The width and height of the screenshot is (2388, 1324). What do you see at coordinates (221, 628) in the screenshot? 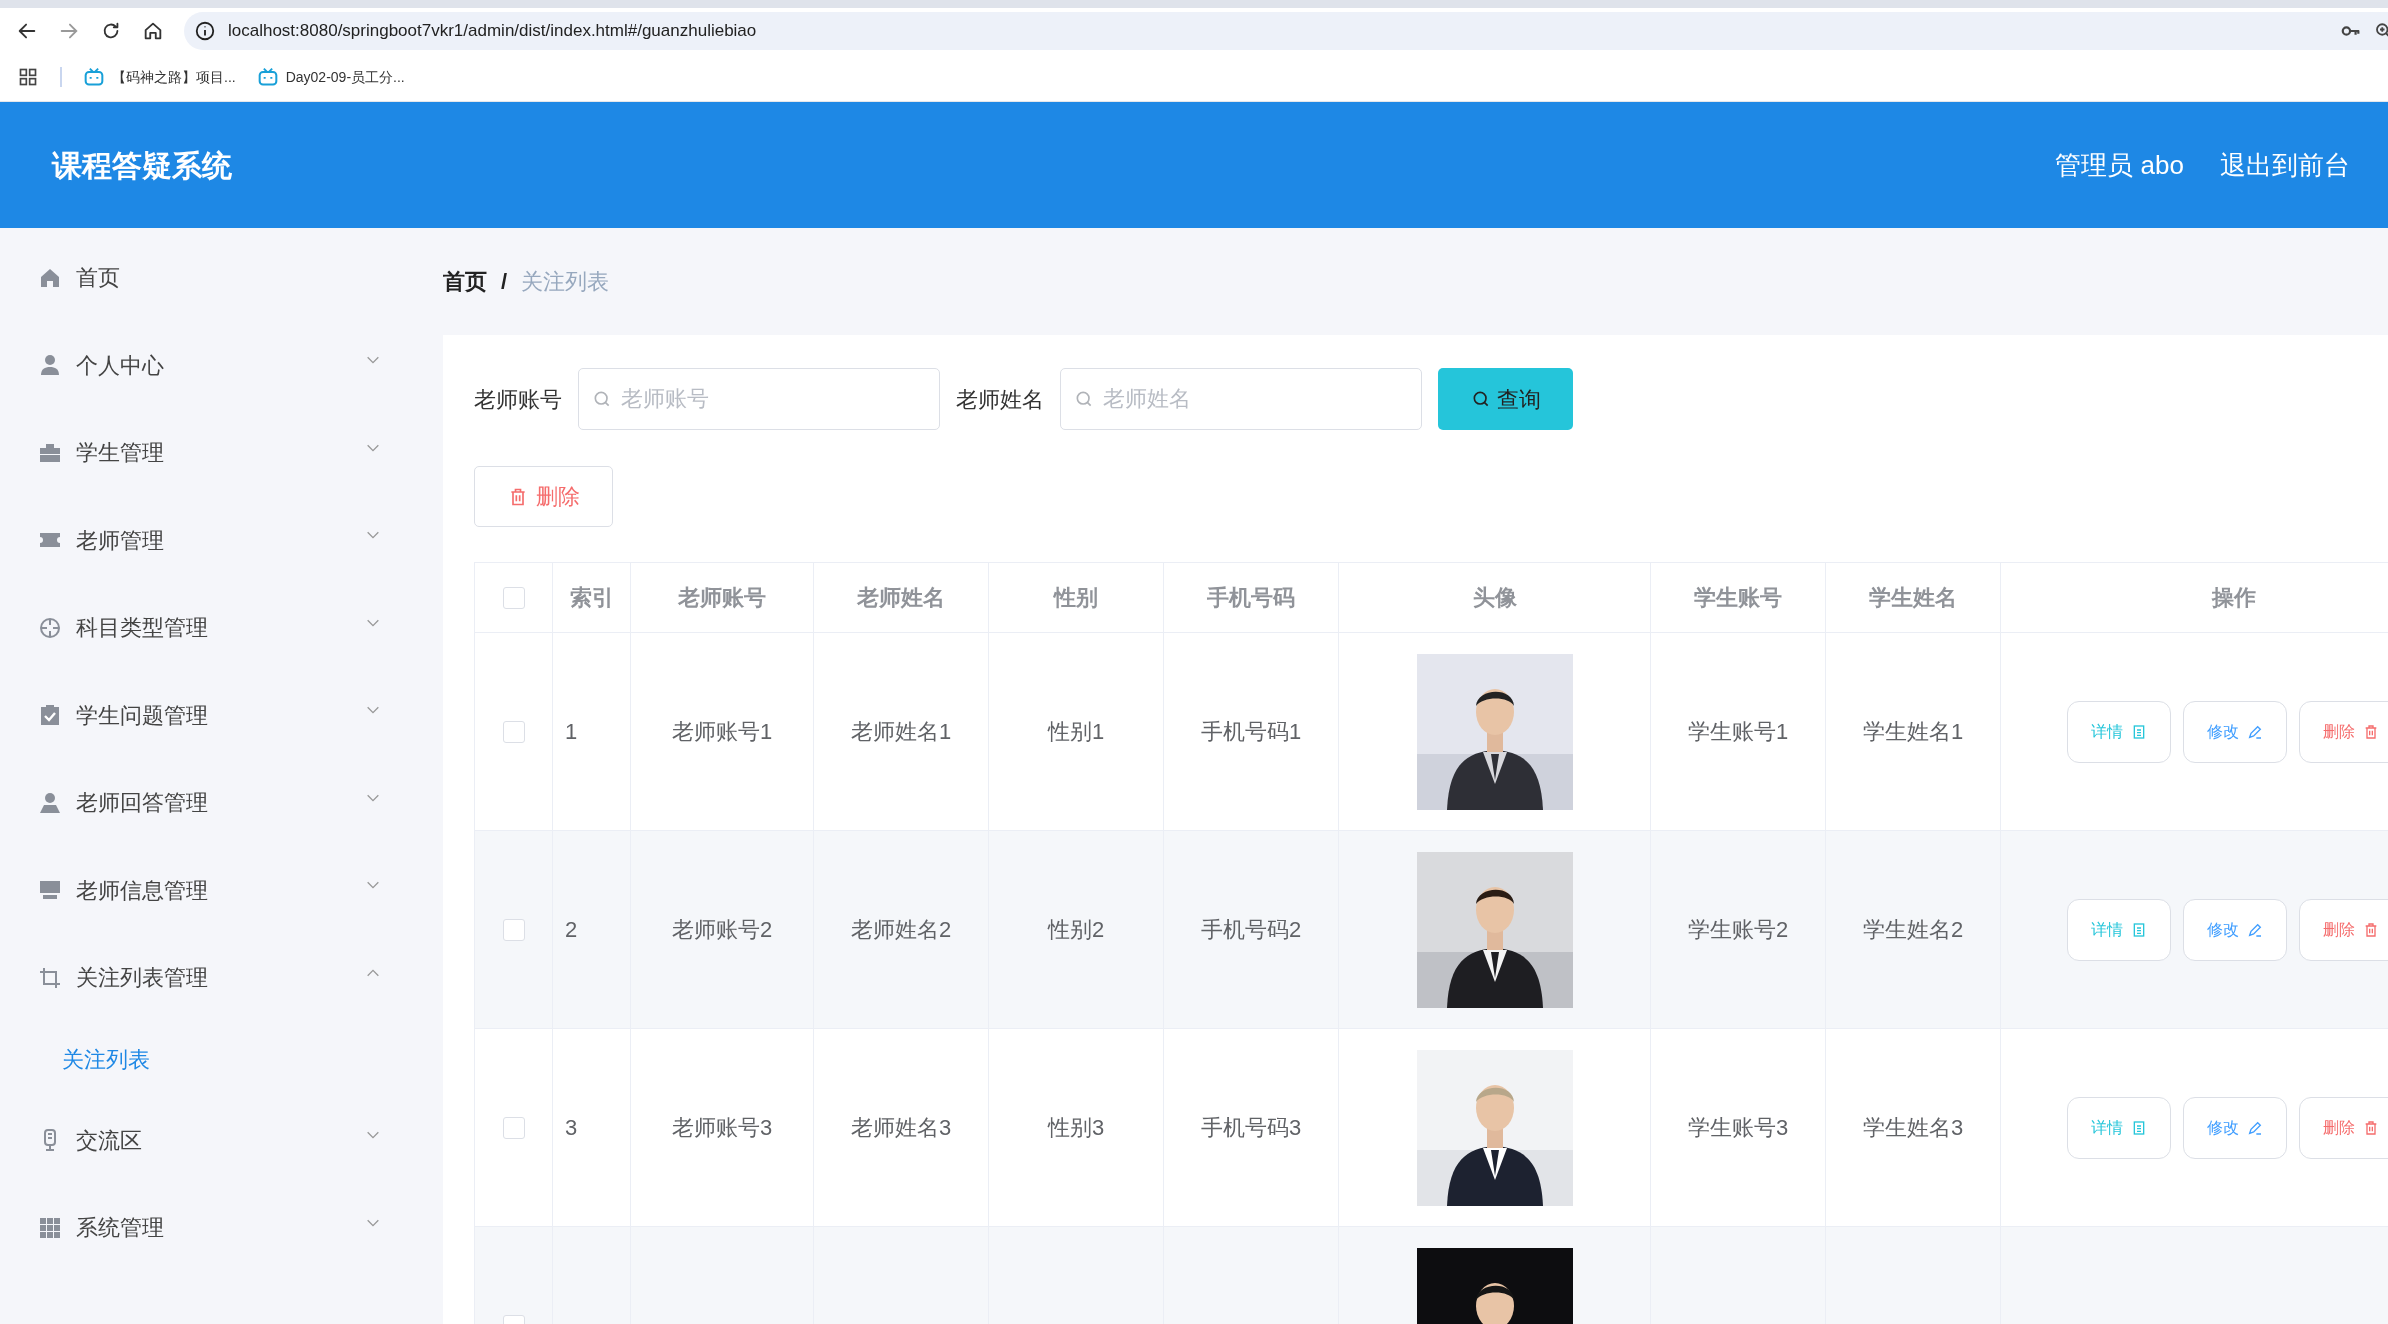
I see `sidebar-item: 科目类型管理` at bounding box center [221, 628].